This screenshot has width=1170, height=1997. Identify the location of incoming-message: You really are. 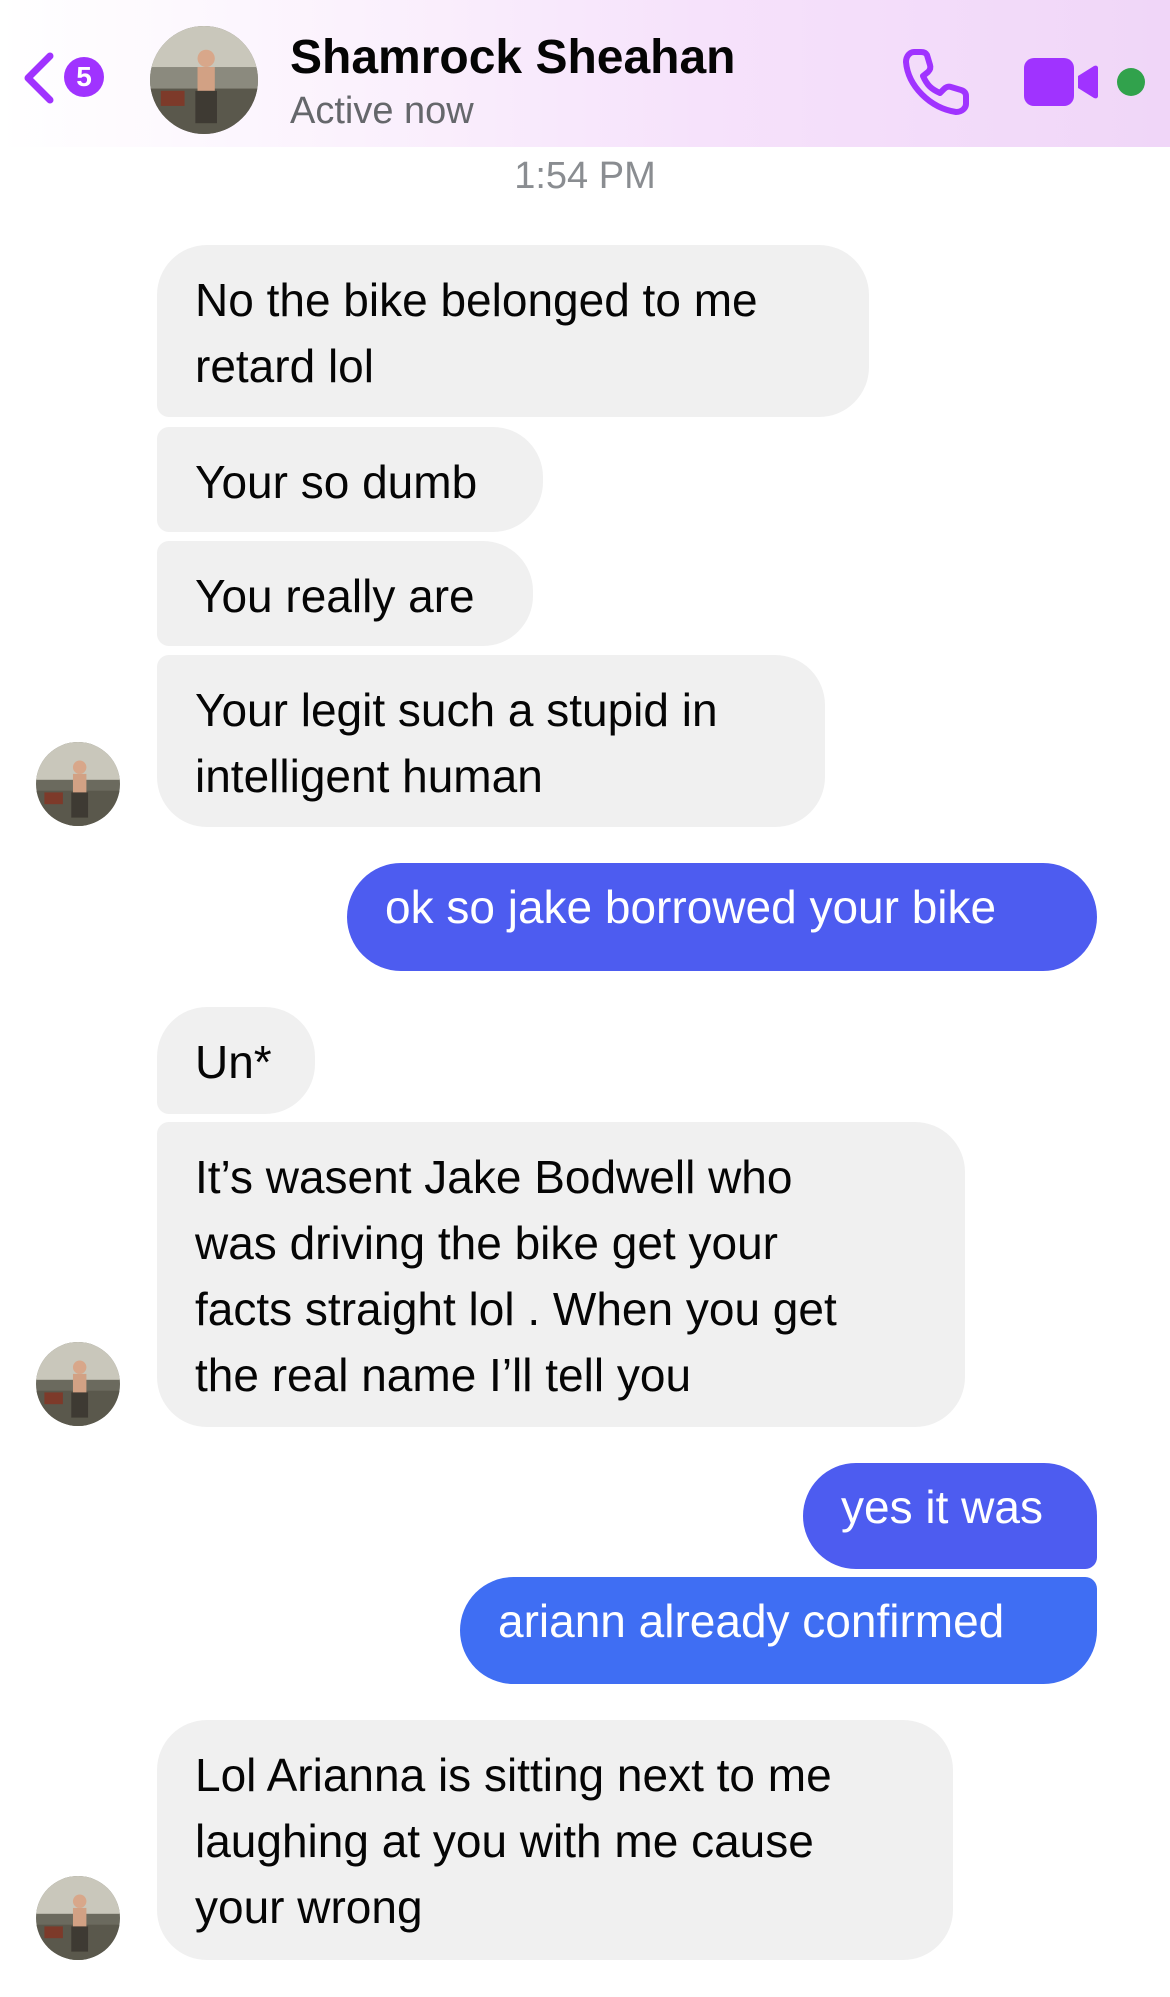
(345, 593).